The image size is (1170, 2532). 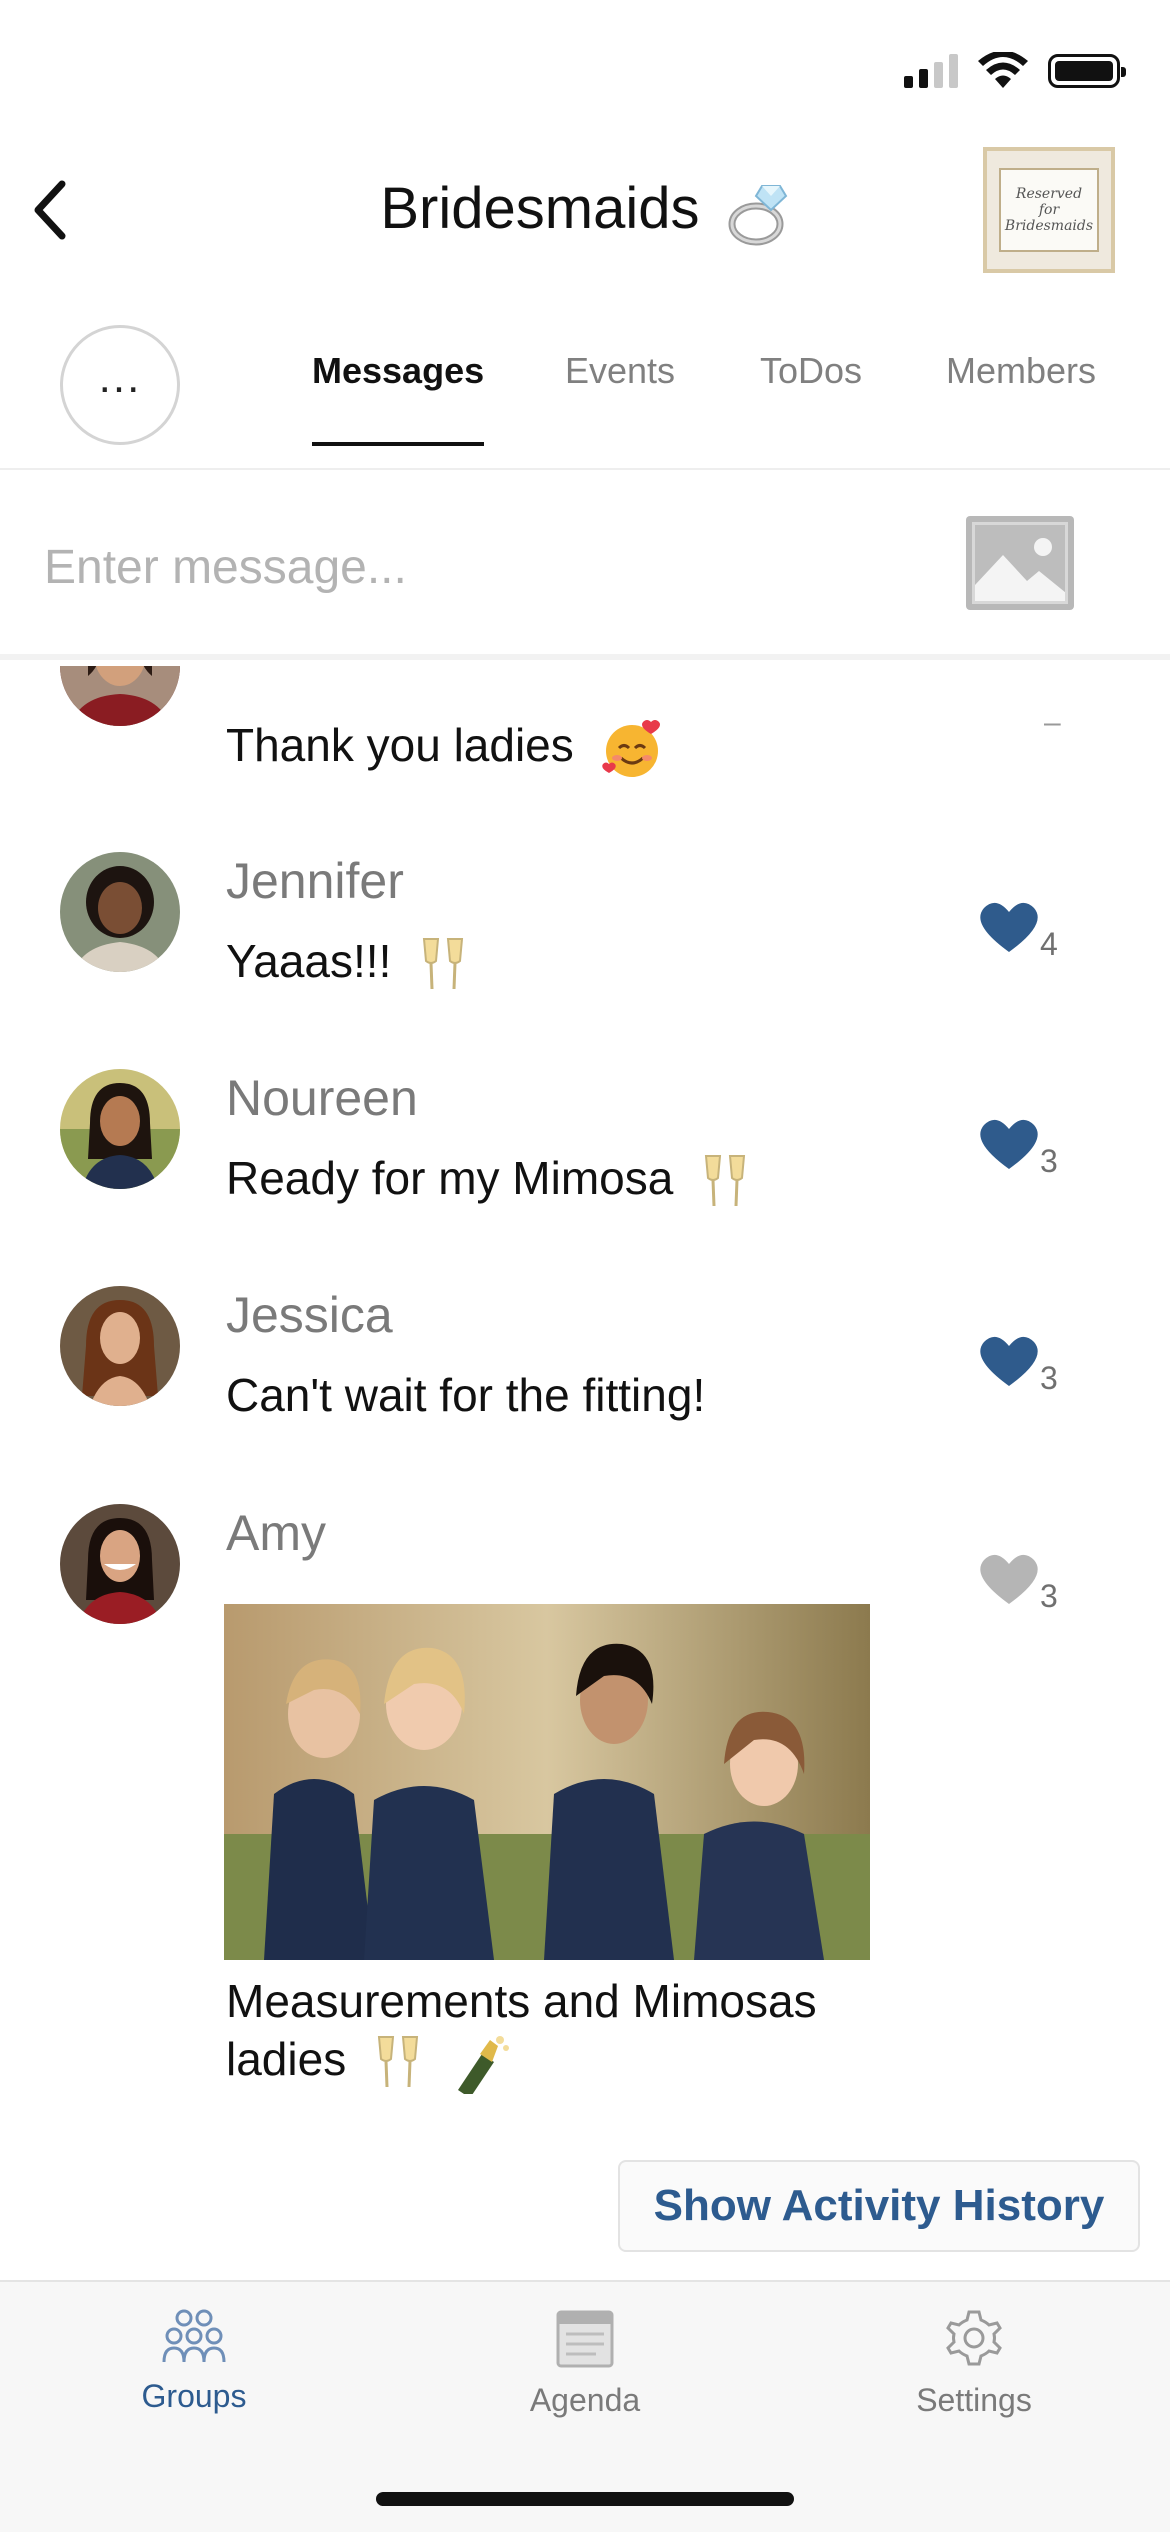 I want to click on nav-groups-label: Groups, so click(x=194, y=2396).